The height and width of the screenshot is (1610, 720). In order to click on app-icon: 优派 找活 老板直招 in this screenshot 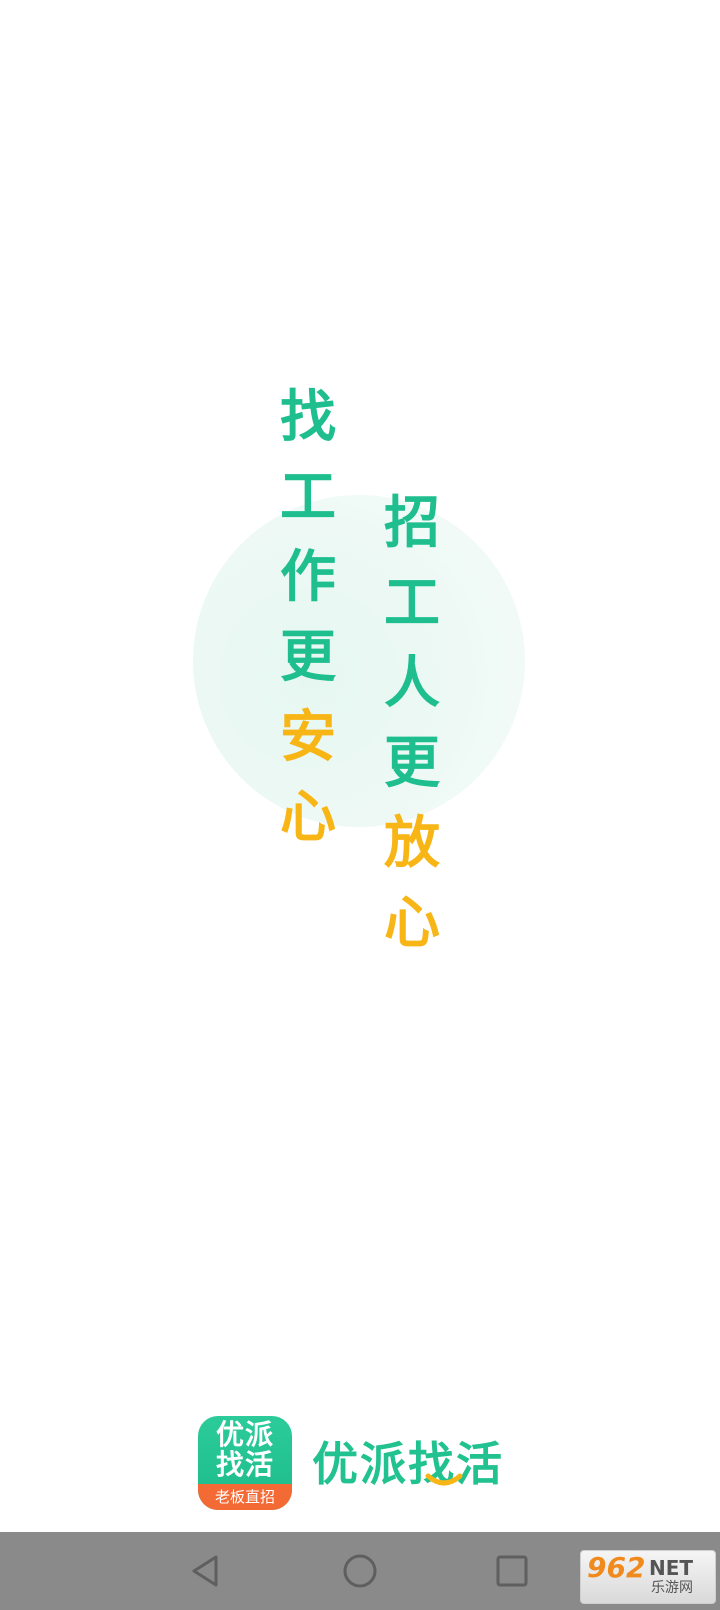, I will do `click(245, 1463)`.